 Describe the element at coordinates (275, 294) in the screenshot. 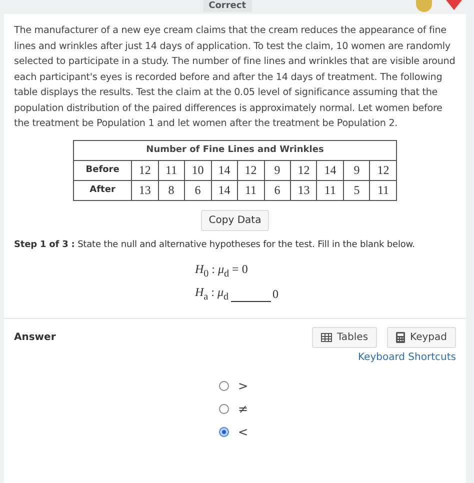

I see `hypothesis-value: 0` at that location.